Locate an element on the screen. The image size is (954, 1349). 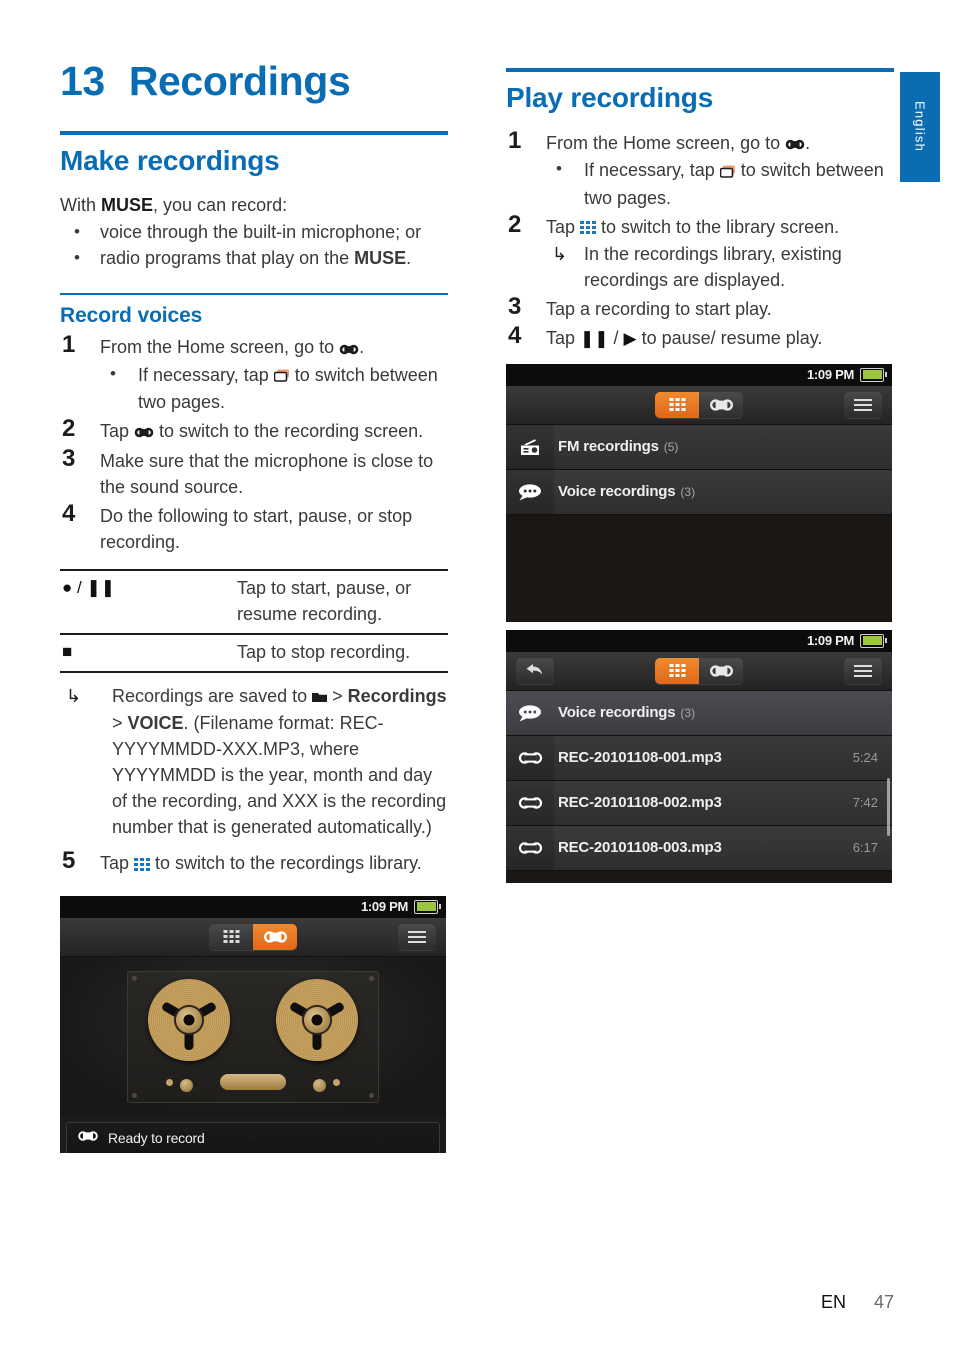
record-status-text: Ready to record is located at coordinates (156, 1137).